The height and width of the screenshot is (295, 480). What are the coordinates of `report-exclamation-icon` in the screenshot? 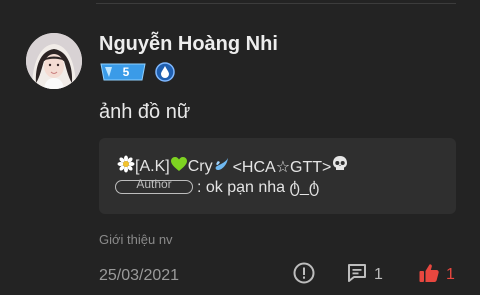 It's located at (304, 275).